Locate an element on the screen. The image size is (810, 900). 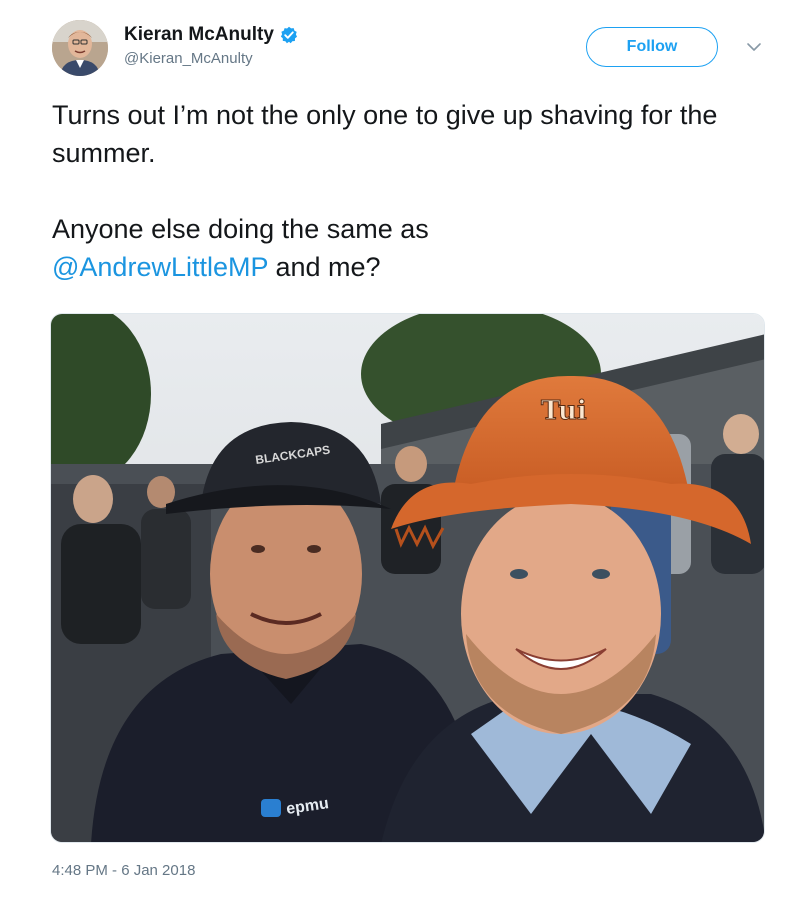
tweet-timestamp: 4:48 PM - 6 Jan 2018 is located at coordinates (123, 871).